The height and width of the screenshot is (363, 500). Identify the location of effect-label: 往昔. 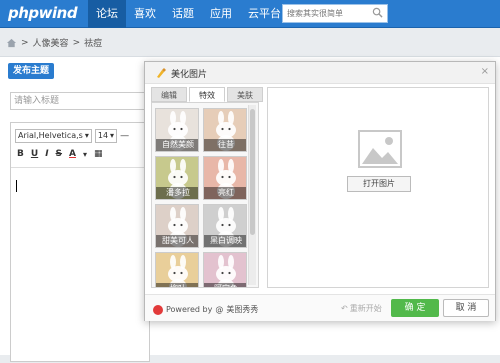
(225, 145).